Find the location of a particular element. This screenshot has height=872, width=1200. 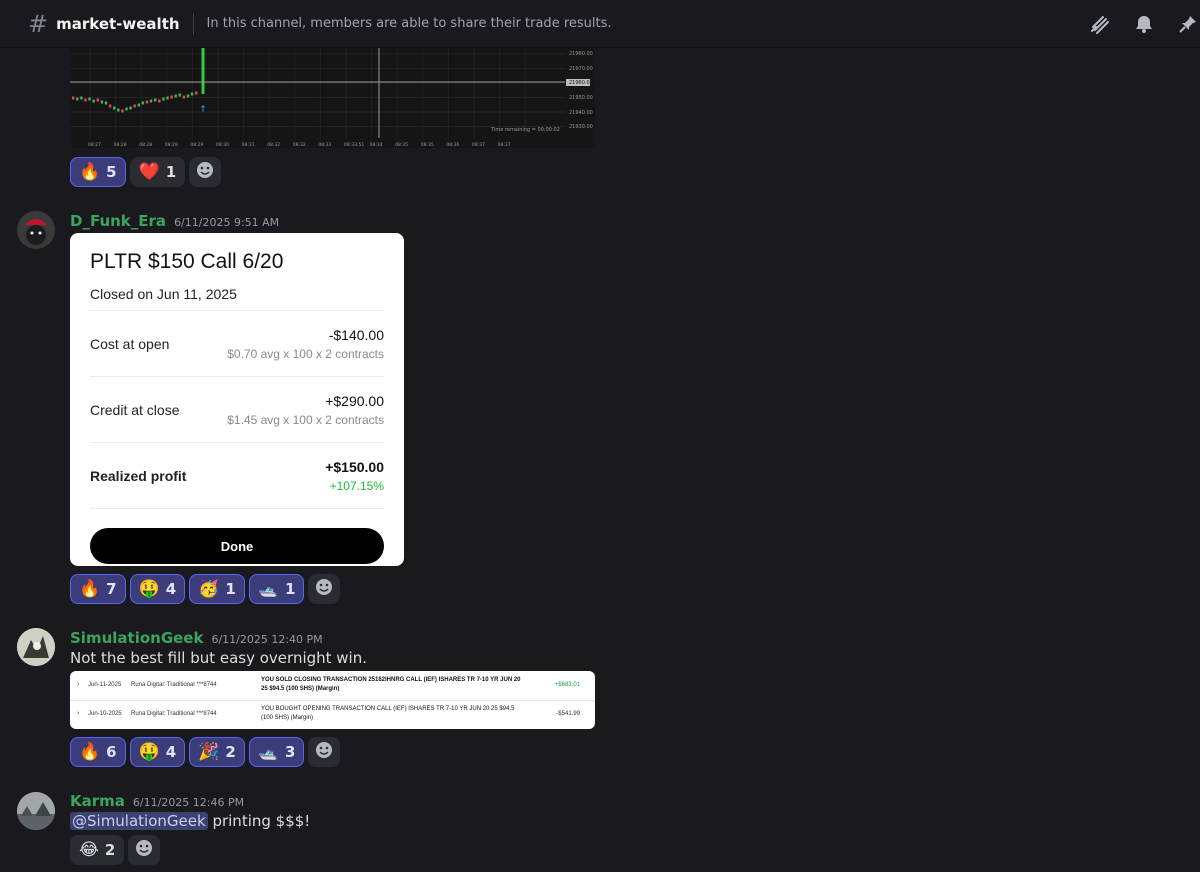

threads-icon is located at coordinates (1100, 24).